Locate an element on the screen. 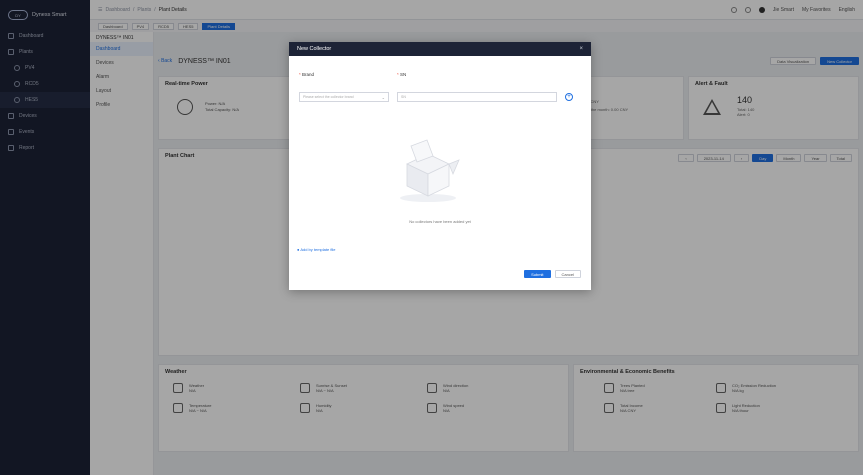 This screenshot has height=475, width=863. empty-state-text: No collectors have been added yet is located at coordinates (440, 221).